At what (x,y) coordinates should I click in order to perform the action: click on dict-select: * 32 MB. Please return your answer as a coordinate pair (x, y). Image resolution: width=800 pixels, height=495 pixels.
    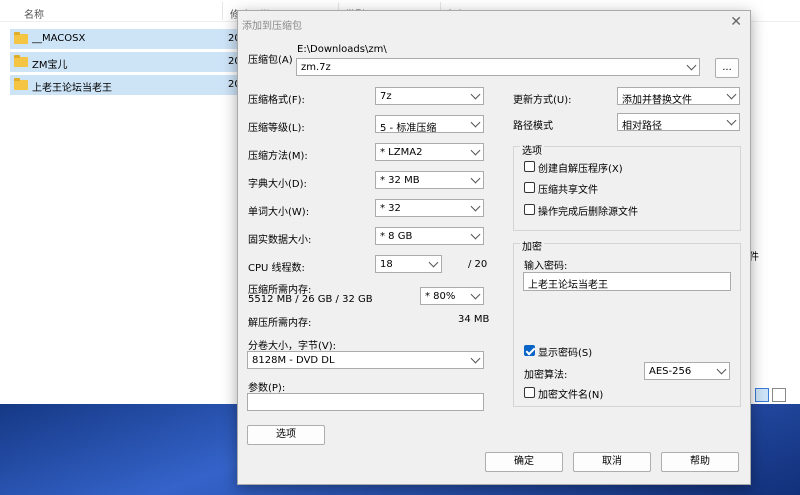
    Looking at the image, I should click on (429, 180).